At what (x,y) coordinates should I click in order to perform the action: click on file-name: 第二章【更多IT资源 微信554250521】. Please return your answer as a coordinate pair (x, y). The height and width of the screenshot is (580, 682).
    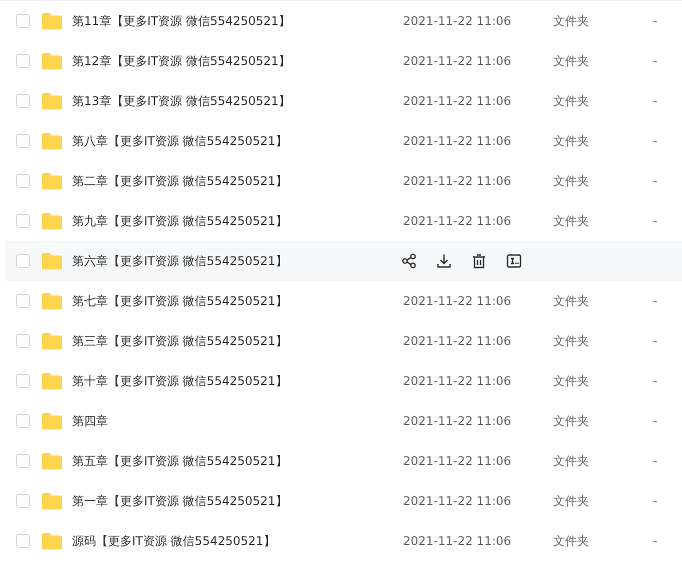
    Looking at the image, I should click on (237, 181).